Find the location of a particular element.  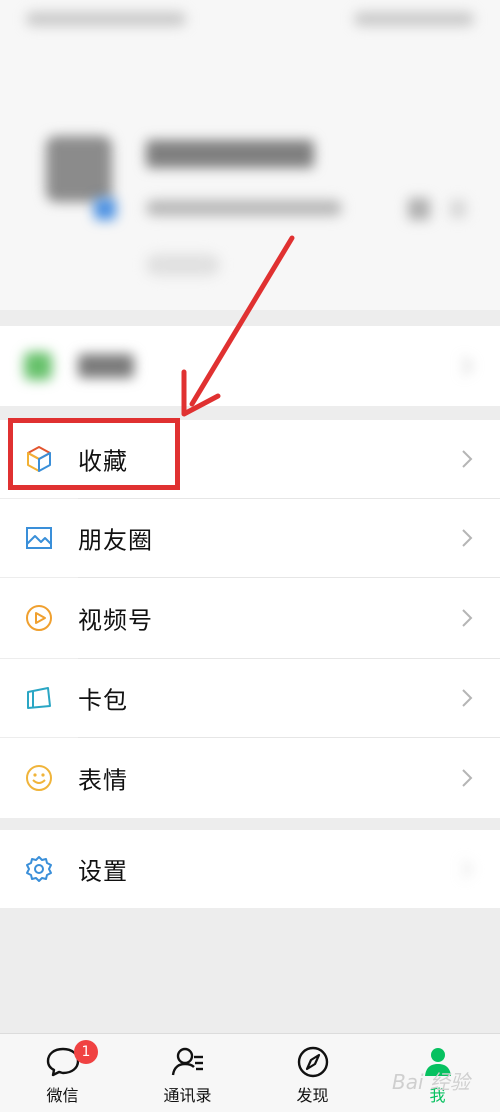

tab-discover: 发现 is located at coordinates (312, 1073).